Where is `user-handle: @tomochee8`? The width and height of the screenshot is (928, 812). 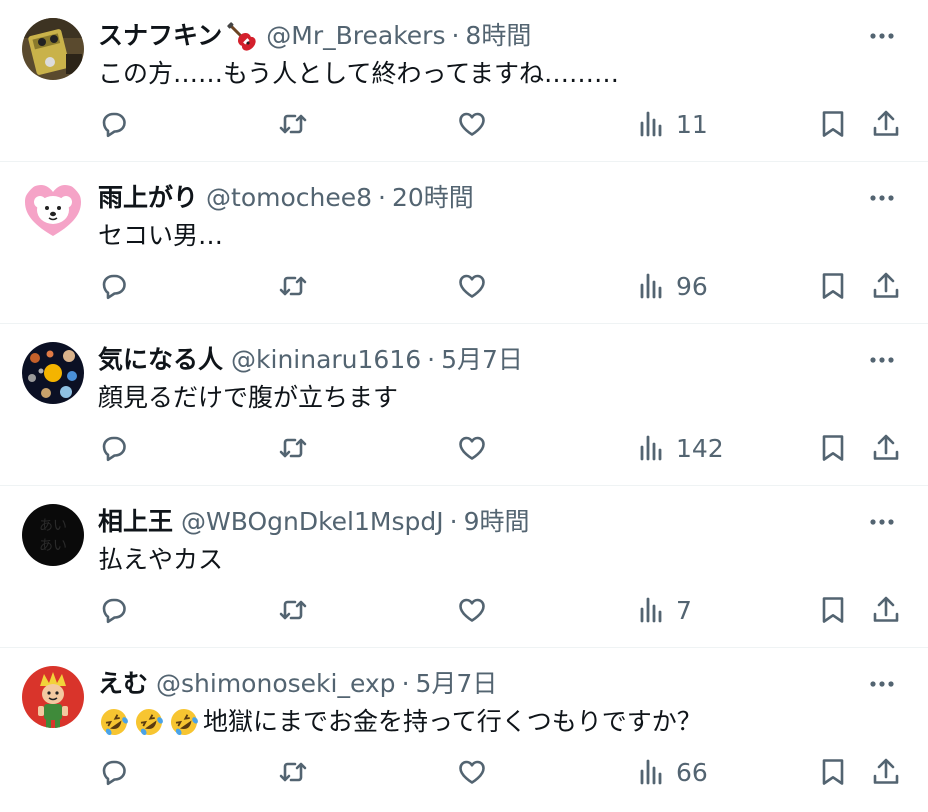 user-handle: @tomochee8 is located at coordinates (289, 198).